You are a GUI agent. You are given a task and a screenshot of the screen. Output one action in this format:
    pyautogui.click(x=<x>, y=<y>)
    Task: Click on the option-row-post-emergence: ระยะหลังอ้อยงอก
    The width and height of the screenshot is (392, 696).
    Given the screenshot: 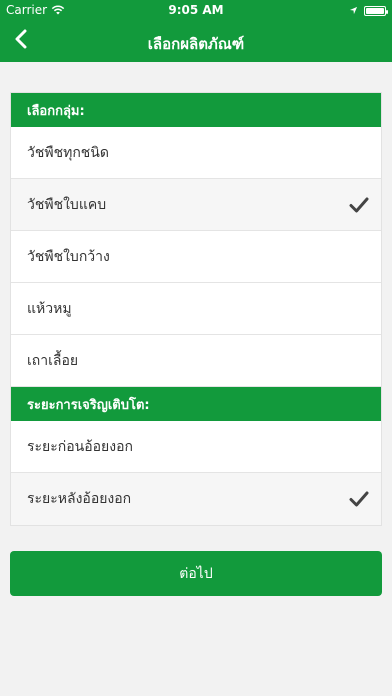 What is the action you would take?
    pyautogui.click(x=196, y=499)
    